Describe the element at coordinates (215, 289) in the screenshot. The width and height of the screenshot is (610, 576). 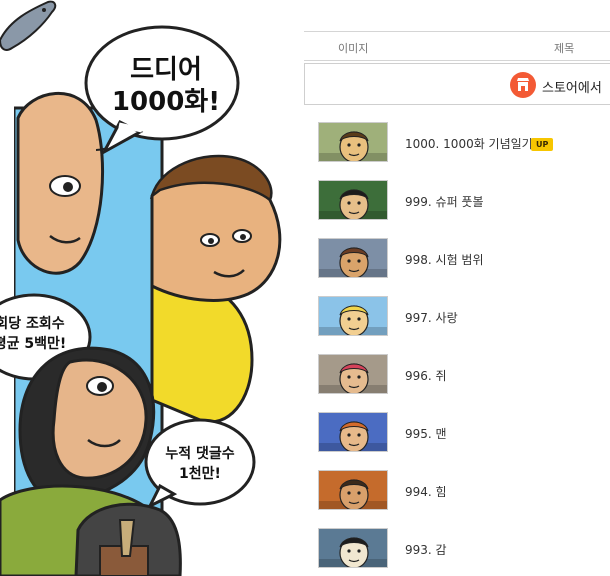
I see `character-curly` at that location.